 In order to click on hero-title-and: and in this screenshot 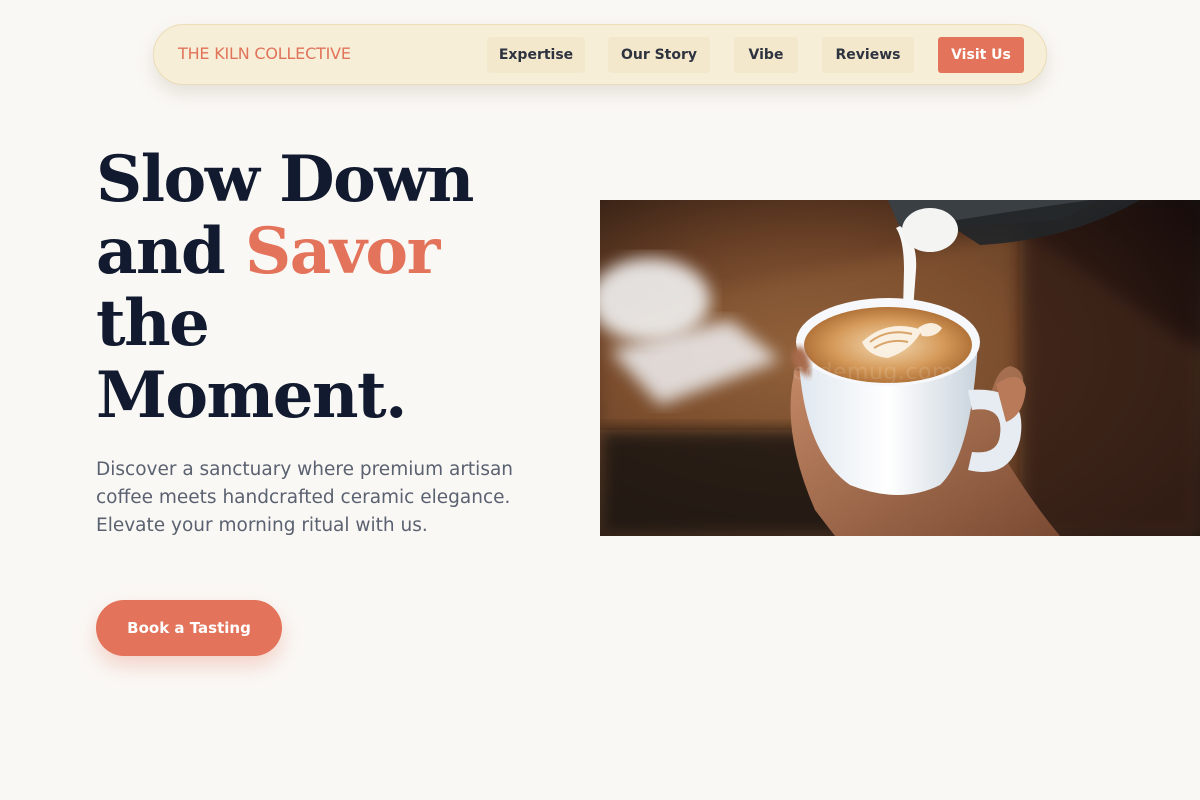, I will do `click(171, 251)`.